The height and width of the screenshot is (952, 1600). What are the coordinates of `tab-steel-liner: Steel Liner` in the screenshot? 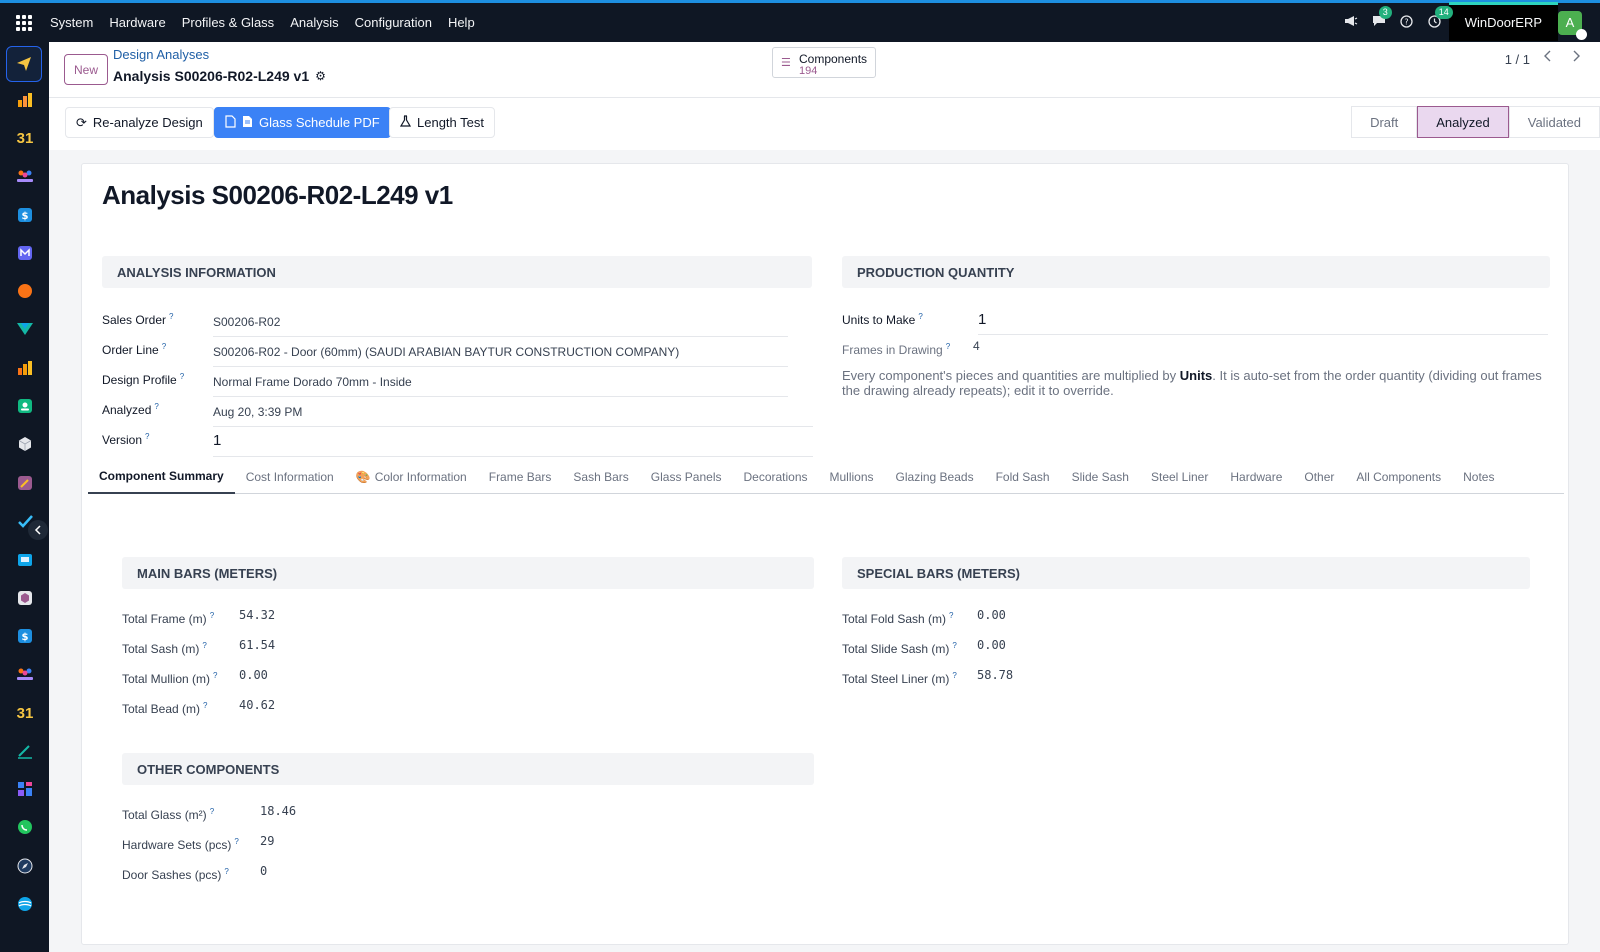 It's located at (1179, 477).